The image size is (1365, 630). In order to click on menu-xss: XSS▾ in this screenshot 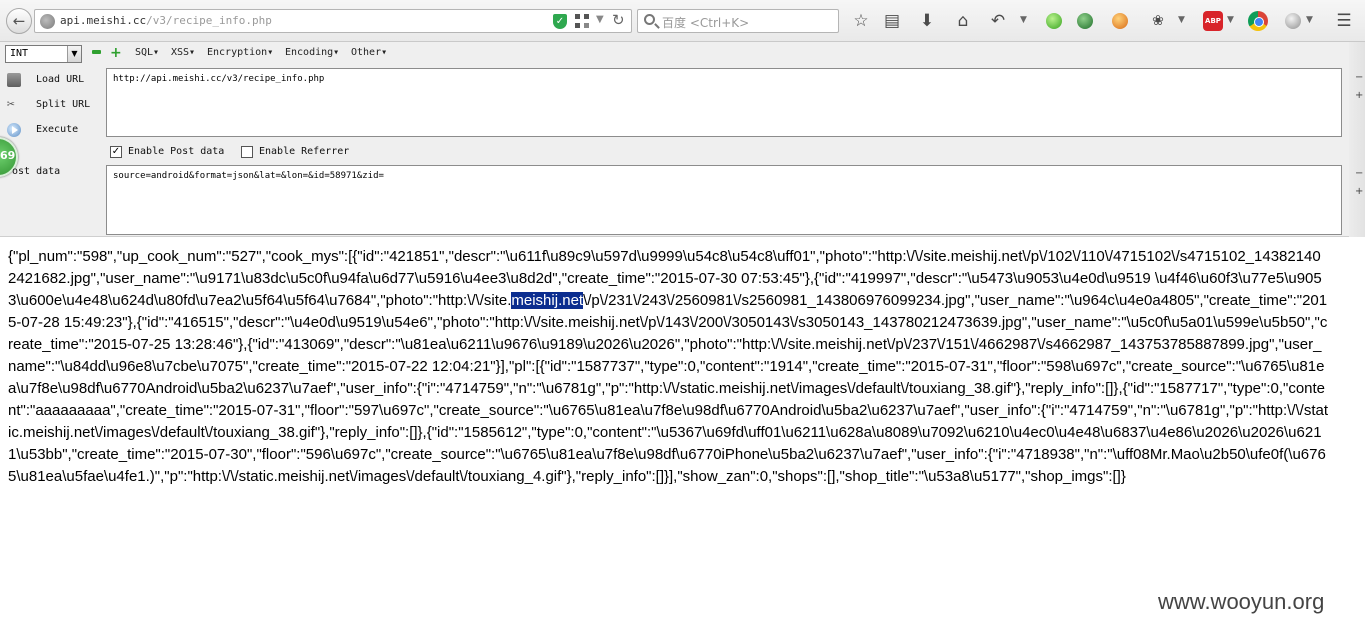, I will do `click(183, 52)`.